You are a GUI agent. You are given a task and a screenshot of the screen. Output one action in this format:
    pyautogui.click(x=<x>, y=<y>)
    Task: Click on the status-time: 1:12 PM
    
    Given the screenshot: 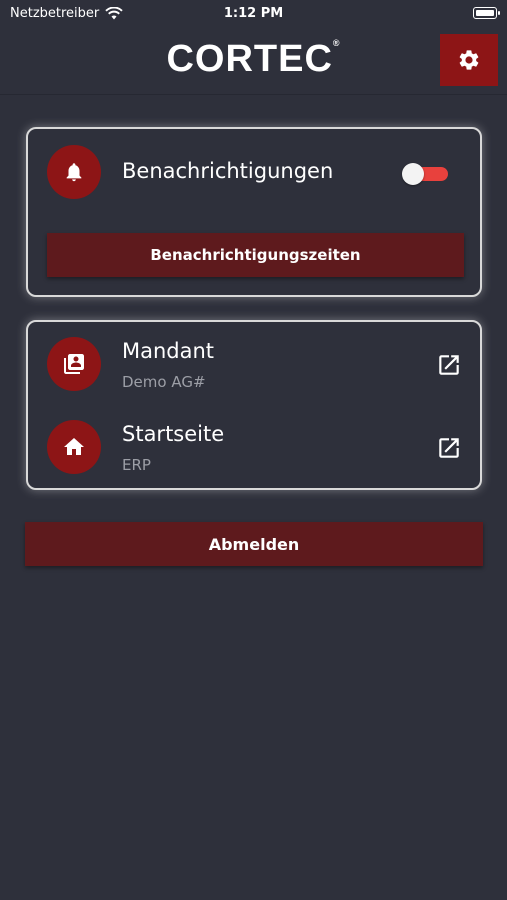 What is the action you would take?
    pyautogui.click(x=253, y=13)
    